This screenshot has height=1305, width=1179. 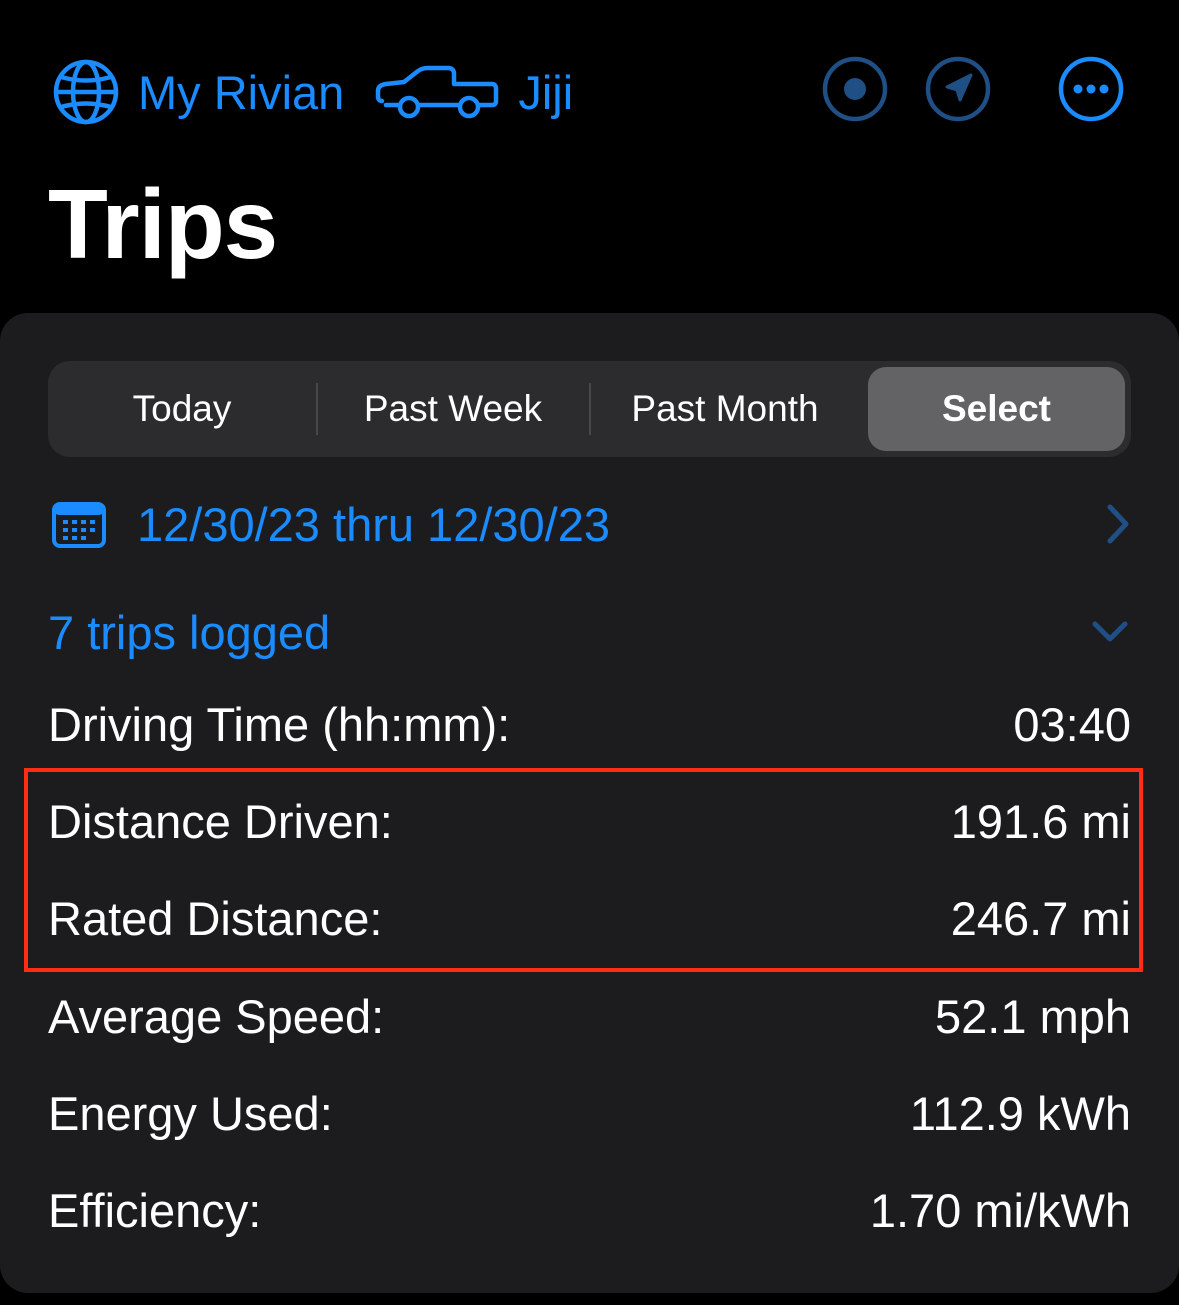 I want to click on calendar-icon, so click(x=79, y=525).